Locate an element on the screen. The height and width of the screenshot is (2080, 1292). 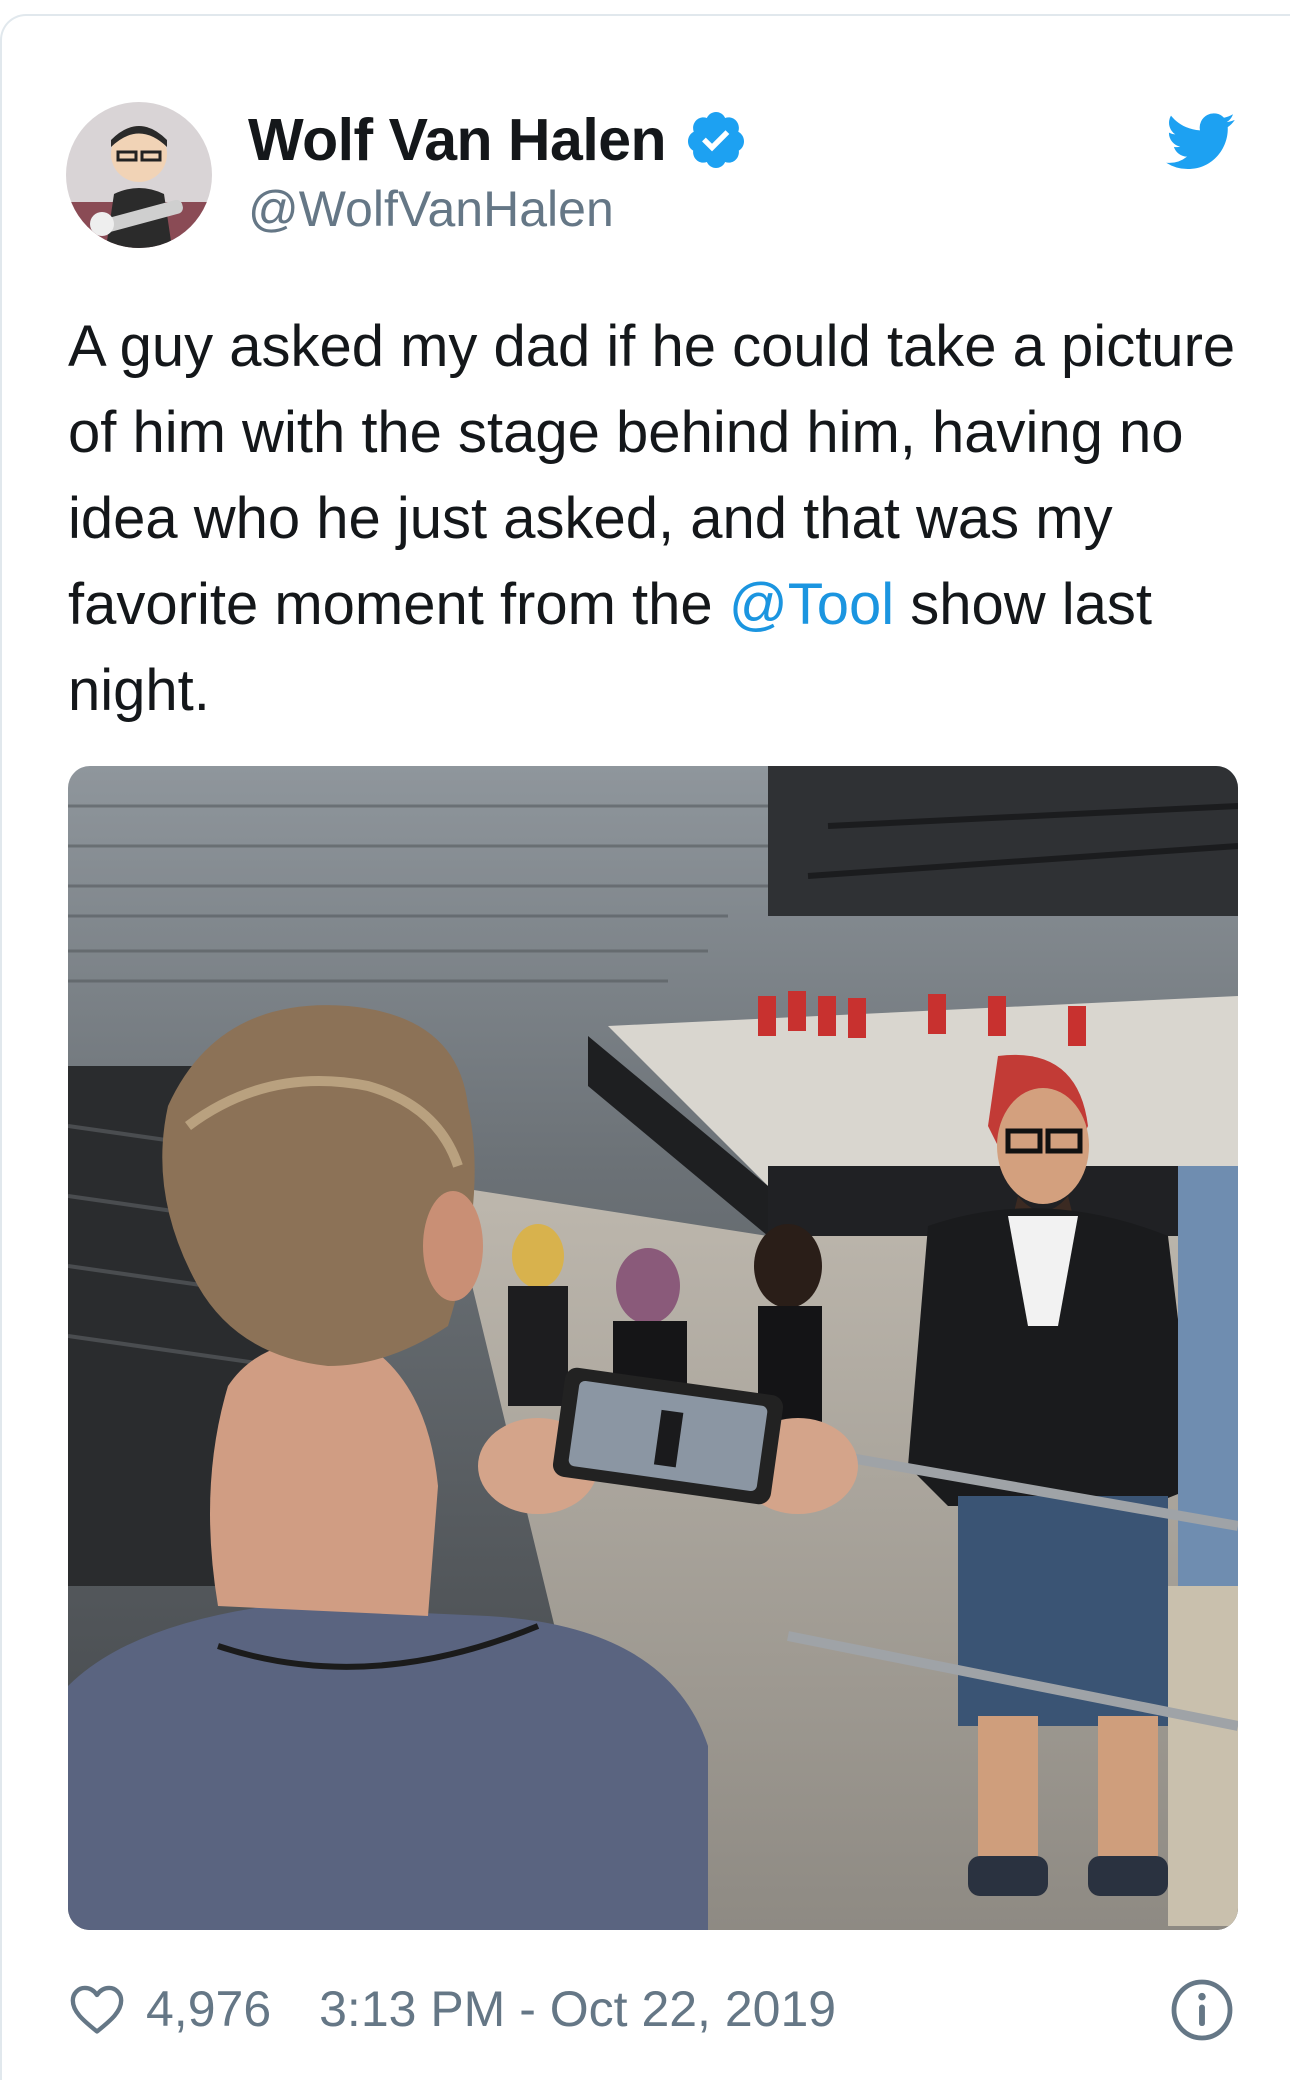
user-handle: @WolfVanHalen is located at coordinates (431, 209).